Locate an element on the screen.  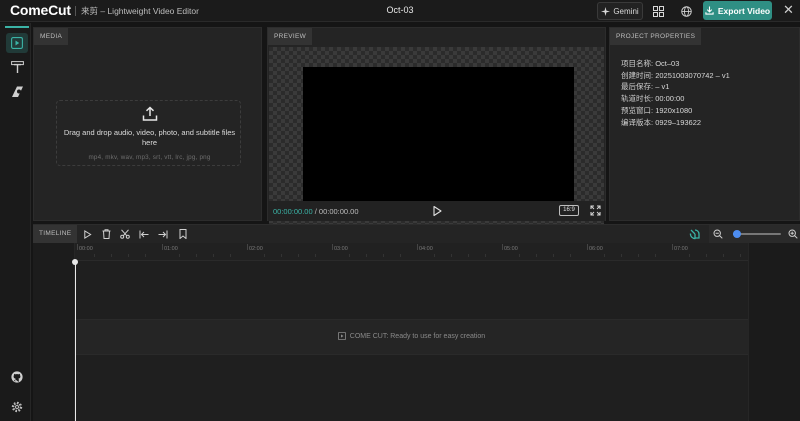
trim-end-button is located at coordinates (163, 234).